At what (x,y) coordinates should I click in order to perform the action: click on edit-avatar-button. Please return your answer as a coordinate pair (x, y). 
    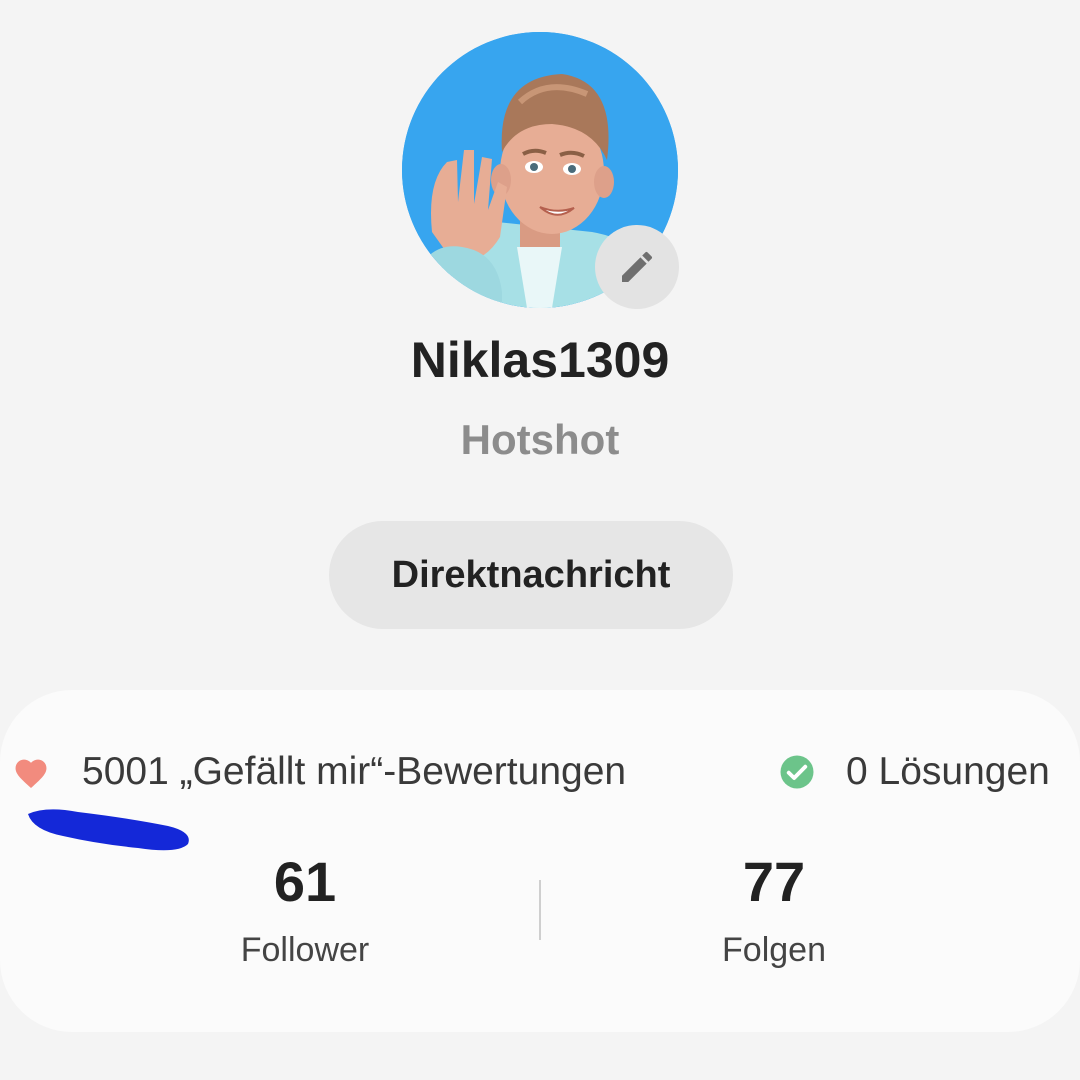
    Looking at the image, I should click on (637, 267).